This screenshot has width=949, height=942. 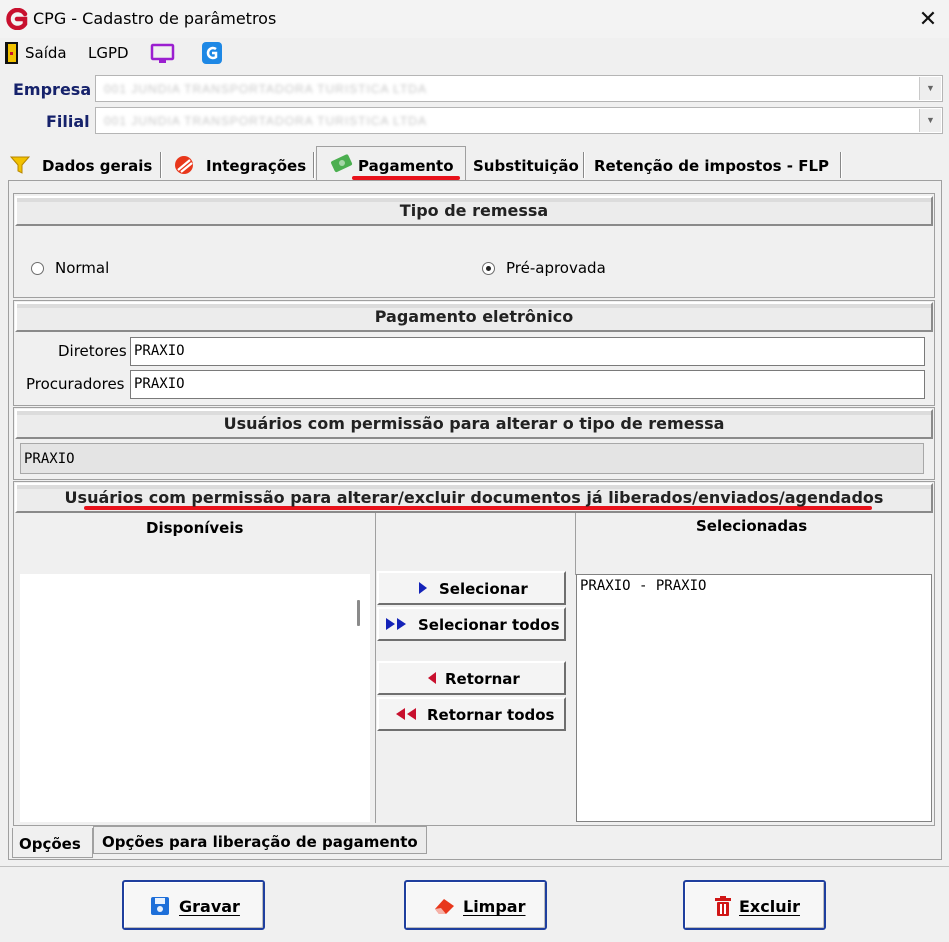 I want to click on tab-retencao-impostos: Retenção de impostos - FLP, so click(x=715, y=164).